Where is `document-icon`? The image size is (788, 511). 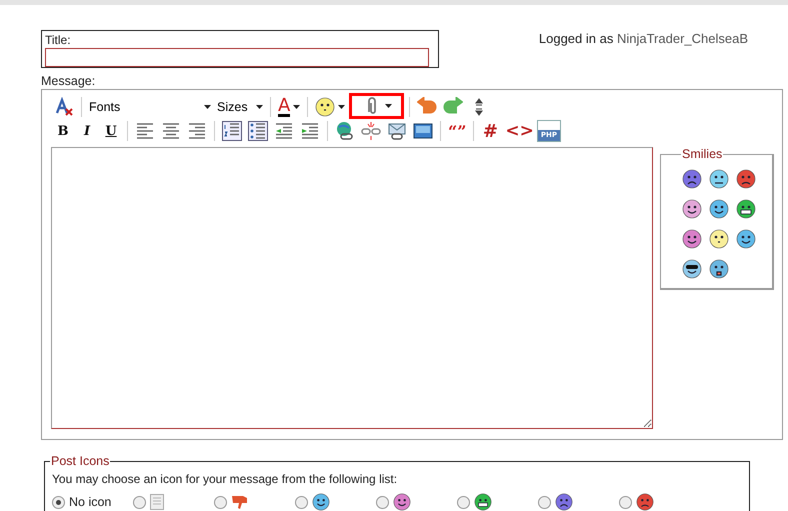 document-icon is located at coordinates (157, 502).